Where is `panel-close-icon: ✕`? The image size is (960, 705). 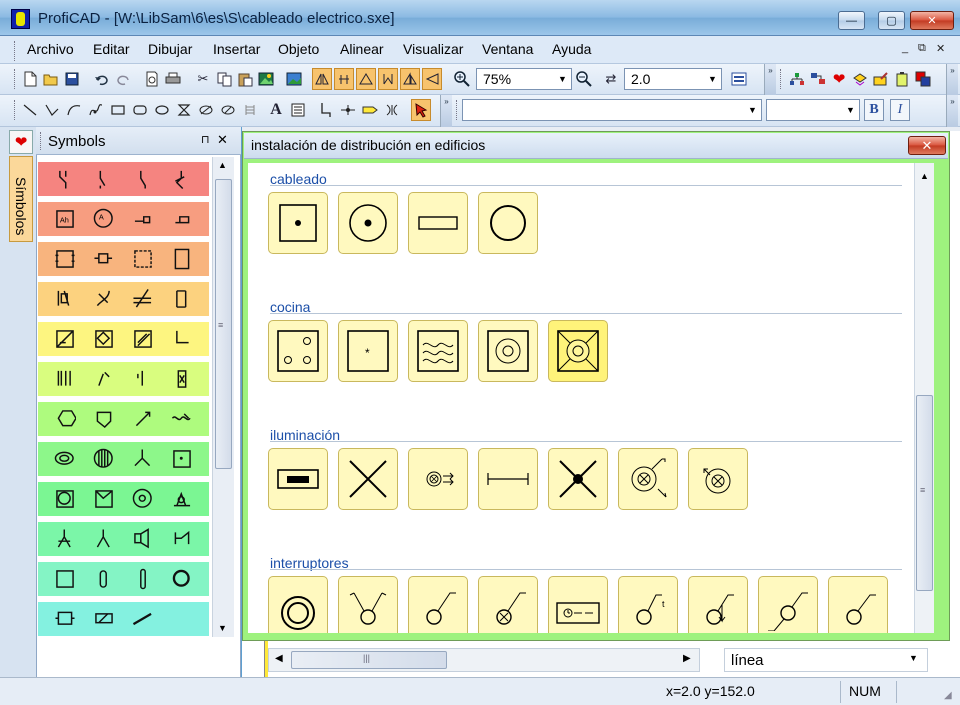
panel-close-icon: ✕ is located at coordinates (222, 140).